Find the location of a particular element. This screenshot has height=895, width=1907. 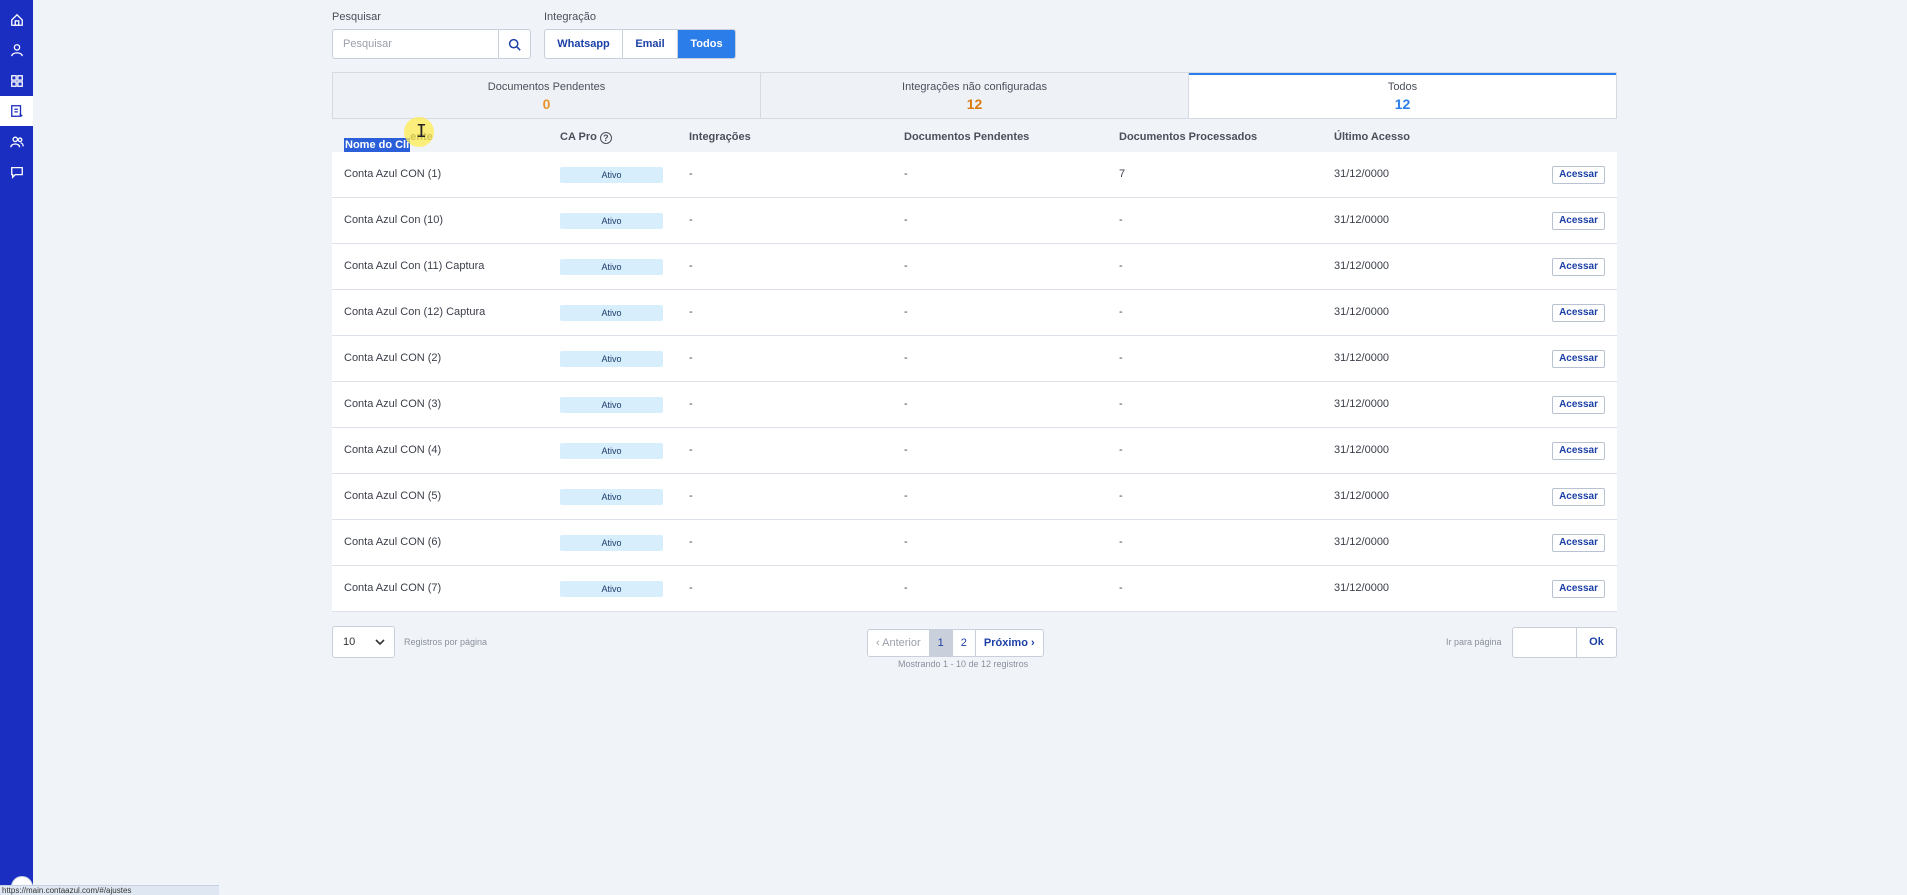

user-icon is located at coordinates (16, 50).